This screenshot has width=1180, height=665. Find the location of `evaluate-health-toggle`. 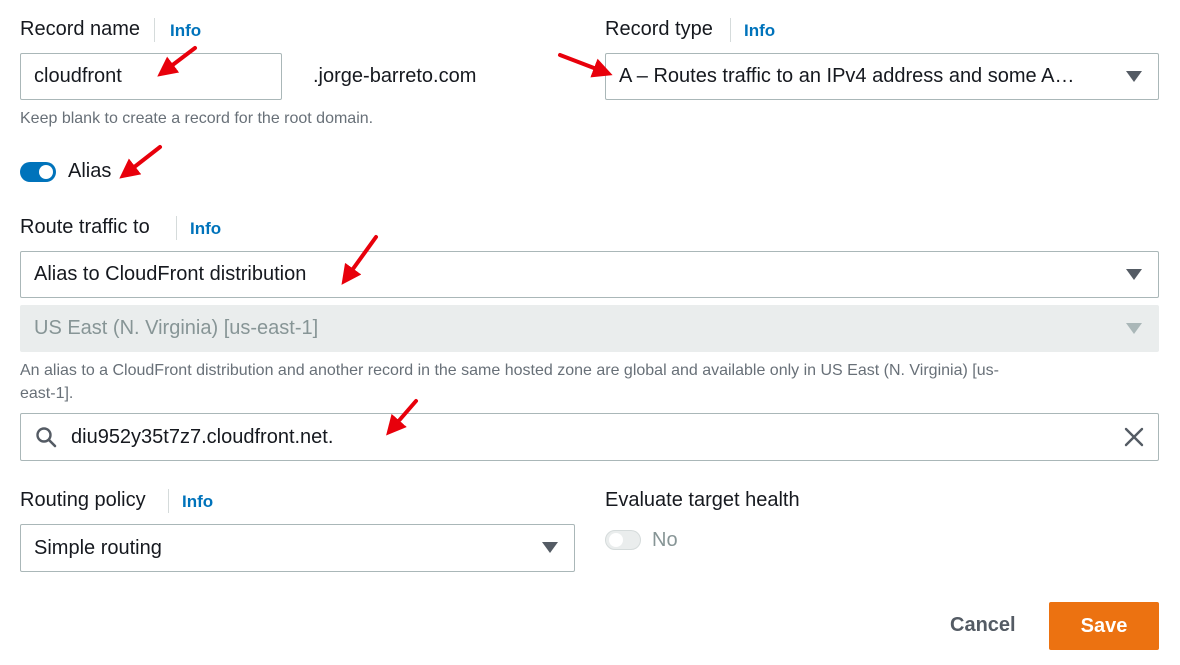

evaluate-health-toggle is located at coordinates (623, 540).